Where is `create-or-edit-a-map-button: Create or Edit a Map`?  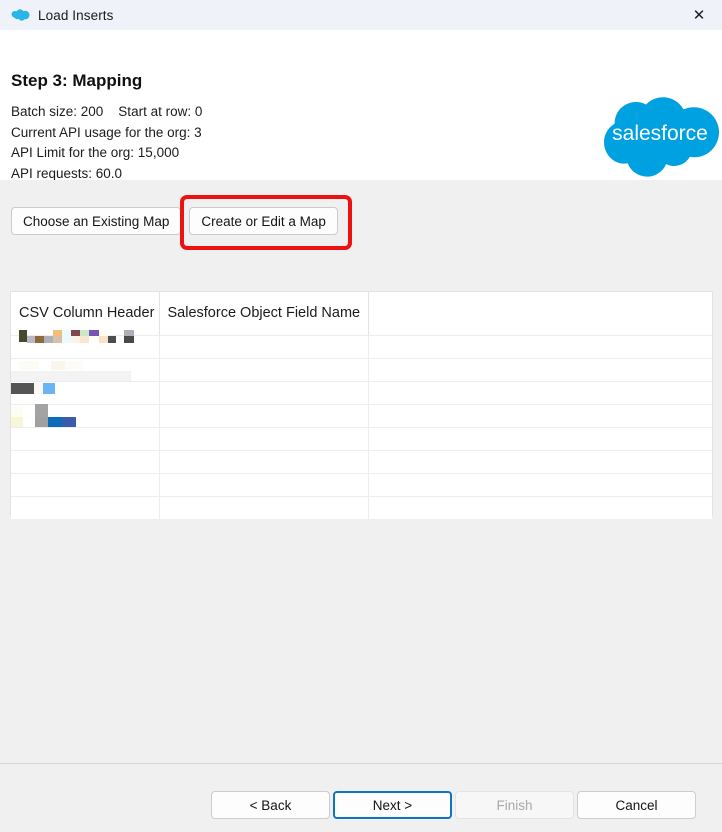
create-or-edit-a-map-button: Create or Edit a Map is located at coordinates (263, 221).